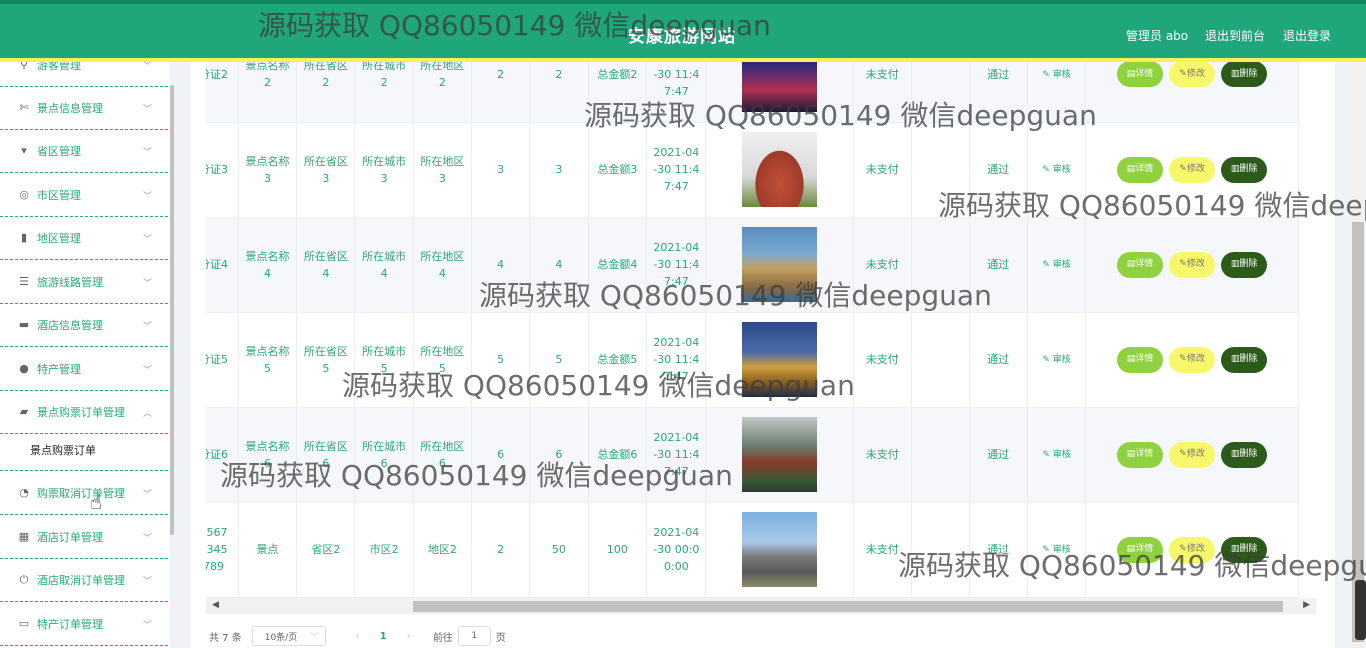 Image resolution: width=1366 pixels, height=648 pixels. Describe the element at coordinates (59, 369) in the screenshot. I see `sidebar-item-label: 特产管理` at that location.